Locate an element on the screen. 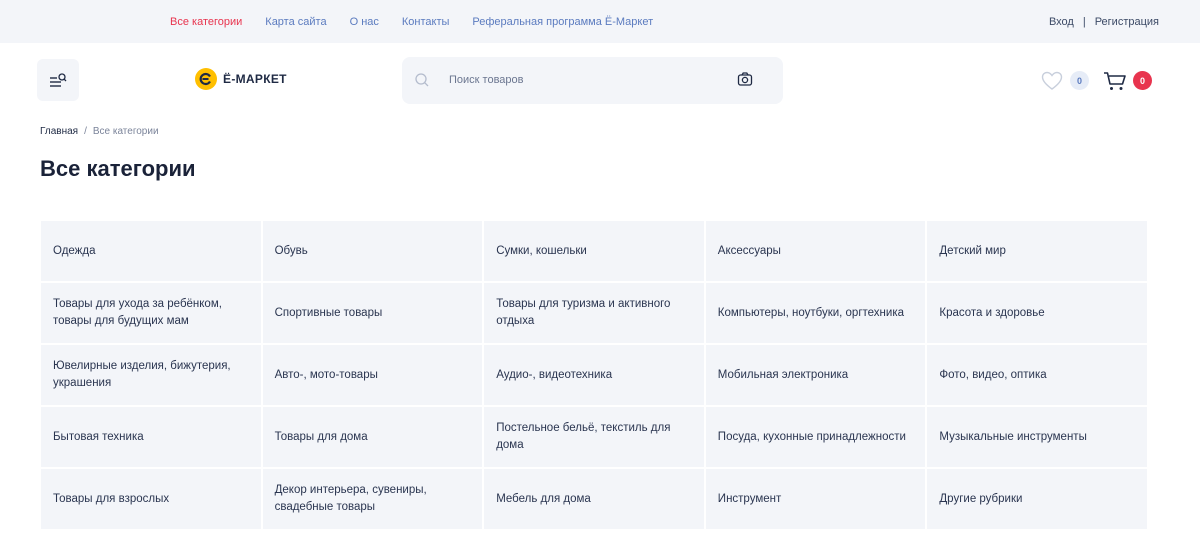  category-item: Детский мир is located at coordinates (1037, 251).